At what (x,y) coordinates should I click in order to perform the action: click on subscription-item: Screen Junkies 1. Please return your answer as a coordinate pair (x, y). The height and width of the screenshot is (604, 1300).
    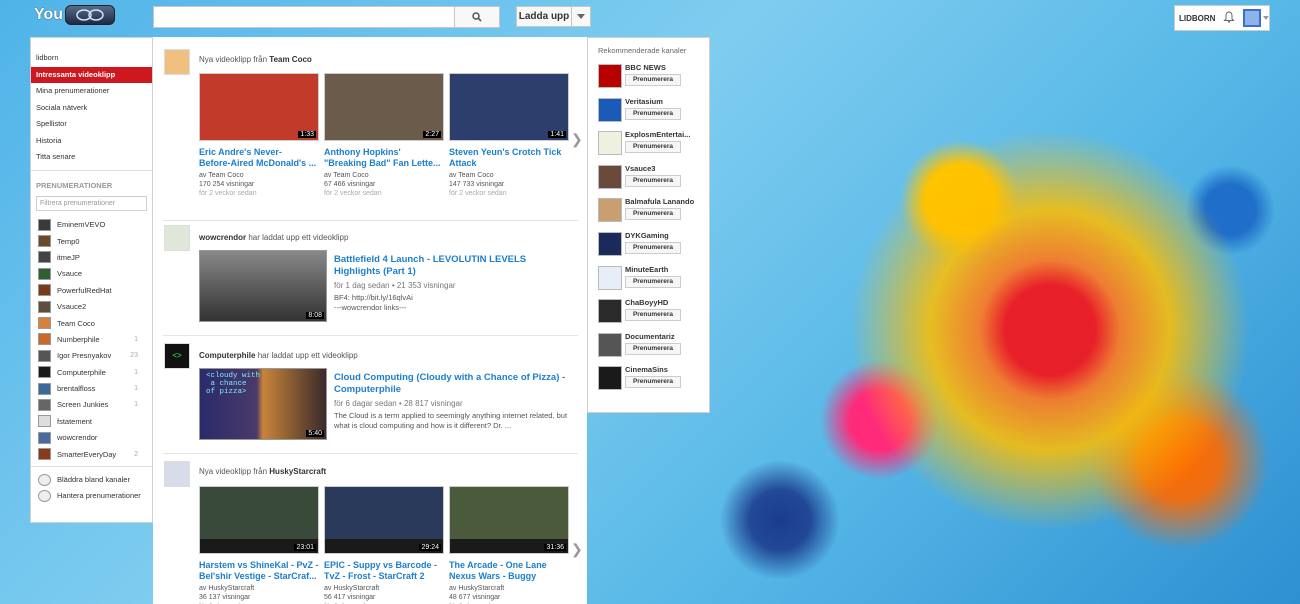
    Looking at the image, I should click on (91, 405).